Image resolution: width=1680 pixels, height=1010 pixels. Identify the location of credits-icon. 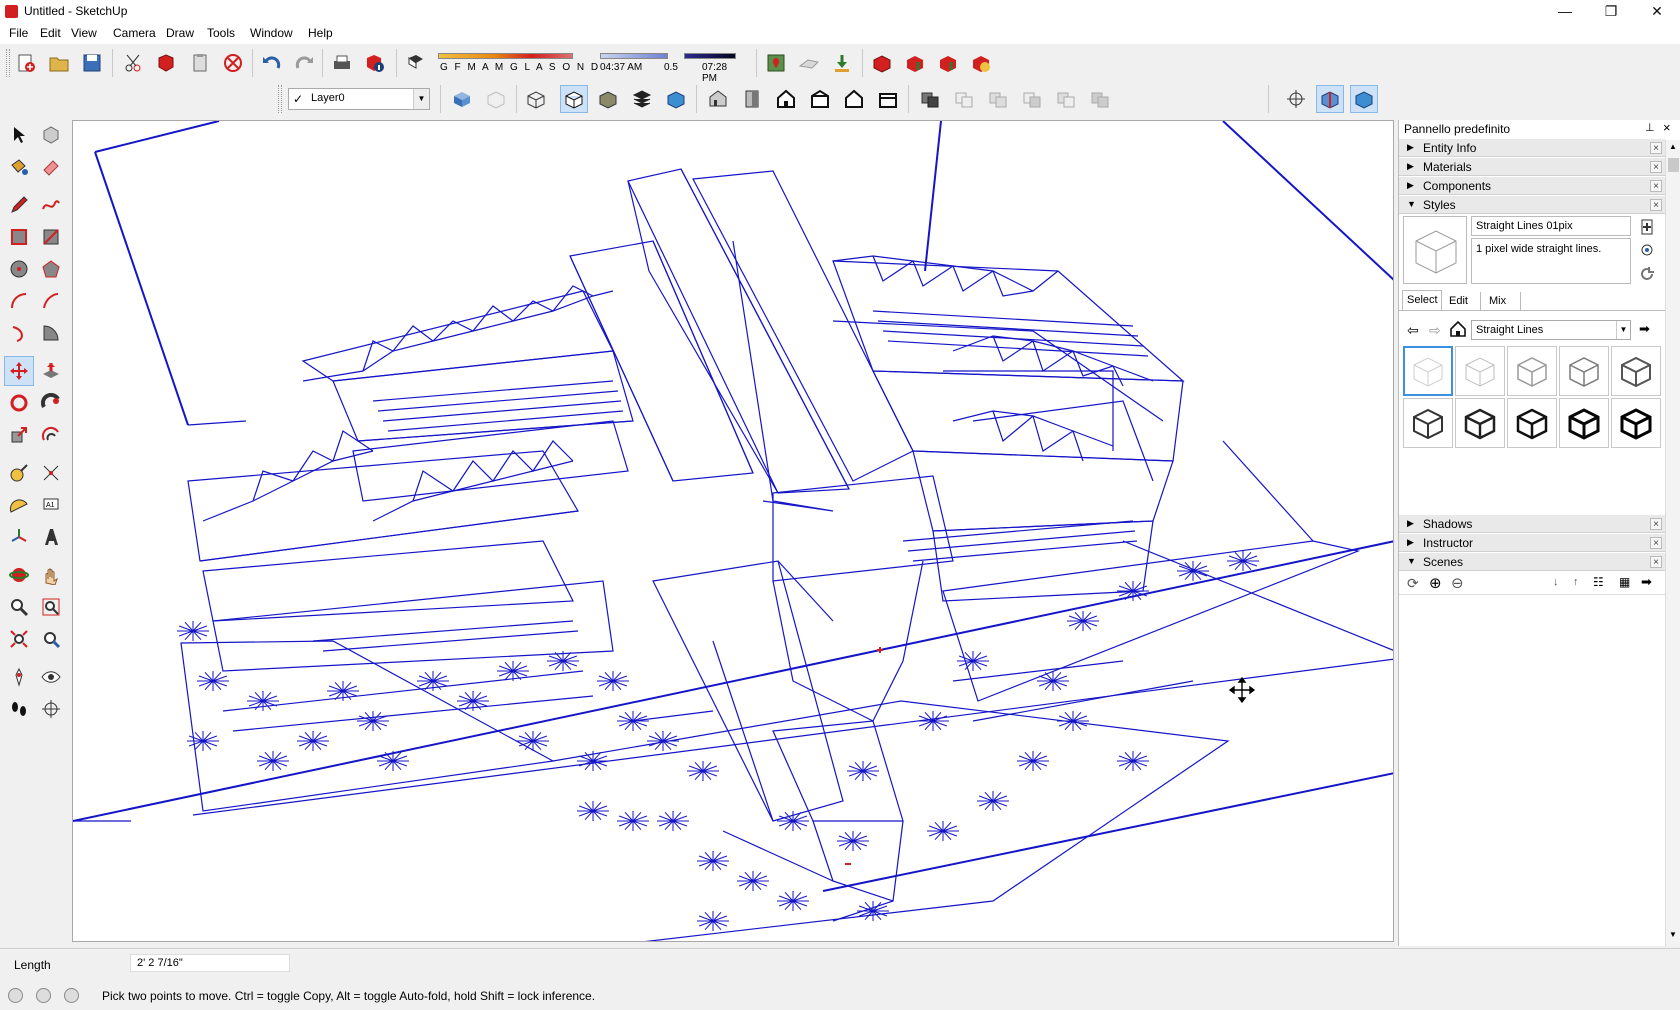
(43, 995).